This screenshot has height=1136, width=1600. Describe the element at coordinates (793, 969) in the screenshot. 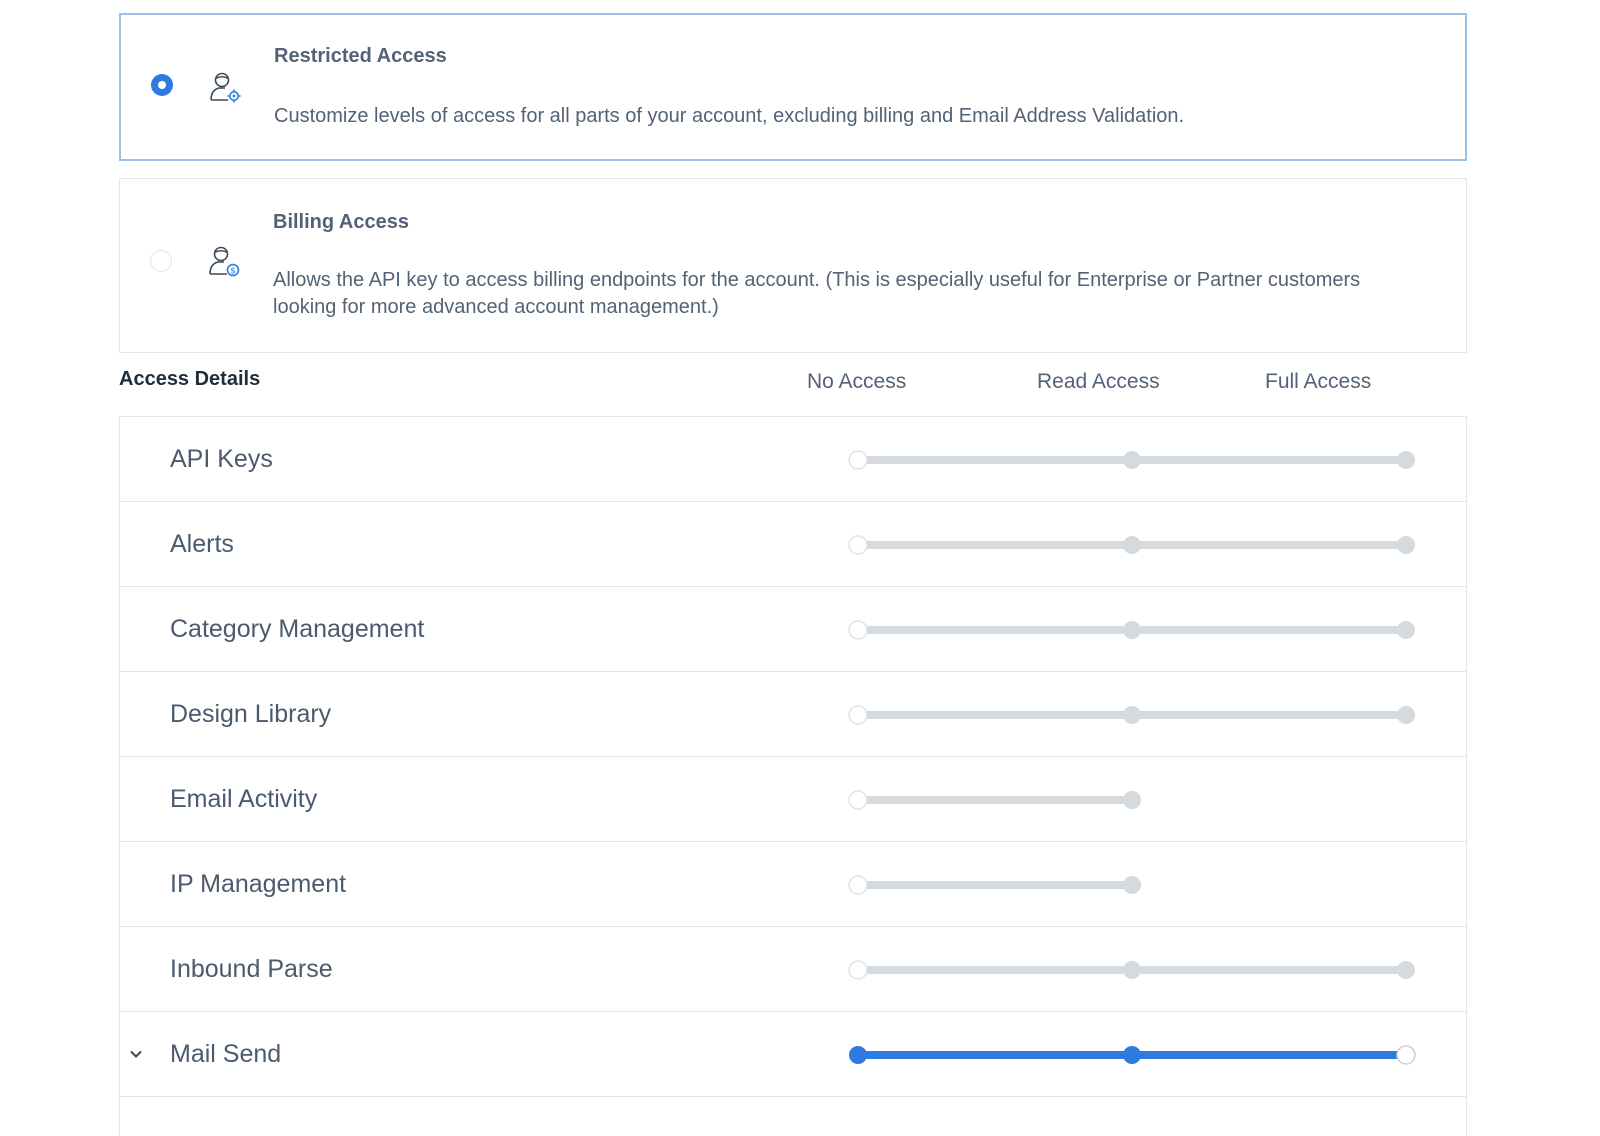

I see `table-row: Inbound Parse` at that location.